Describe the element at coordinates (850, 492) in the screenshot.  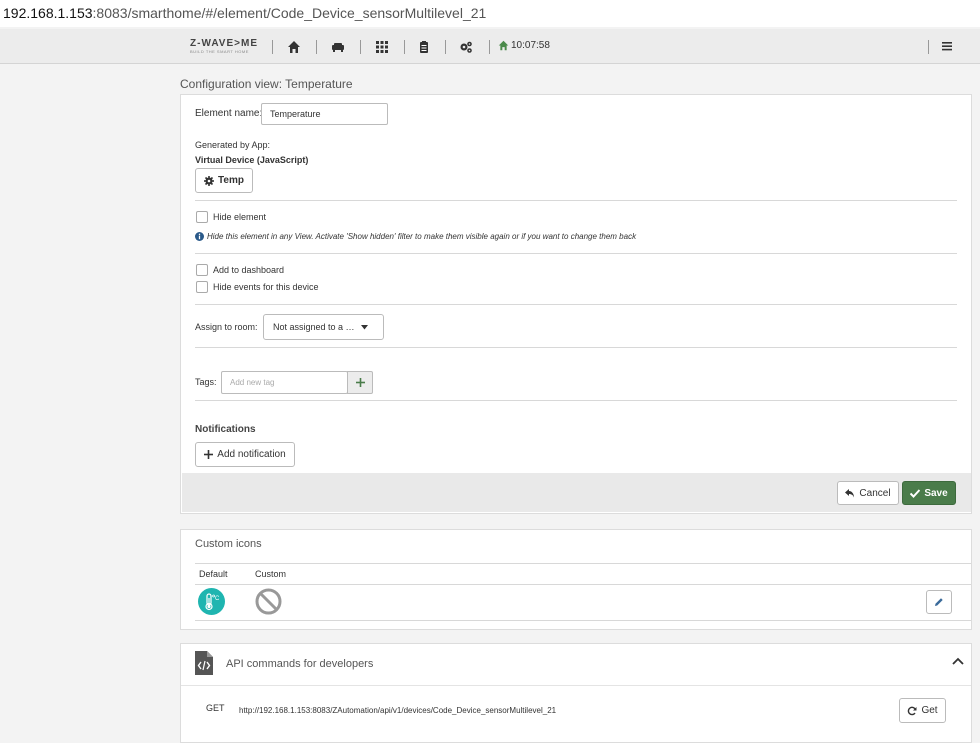
I see `undo-icon` at that location.